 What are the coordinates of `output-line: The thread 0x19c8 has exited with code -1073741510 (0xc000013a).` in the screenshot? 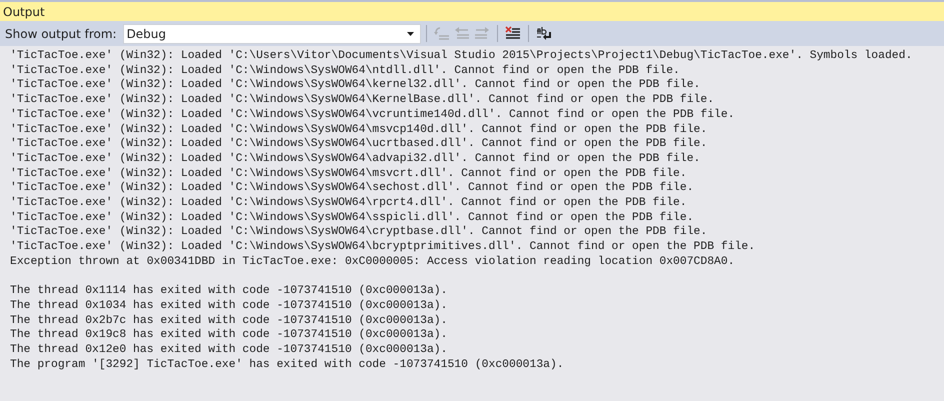 It's located at (229, 336).